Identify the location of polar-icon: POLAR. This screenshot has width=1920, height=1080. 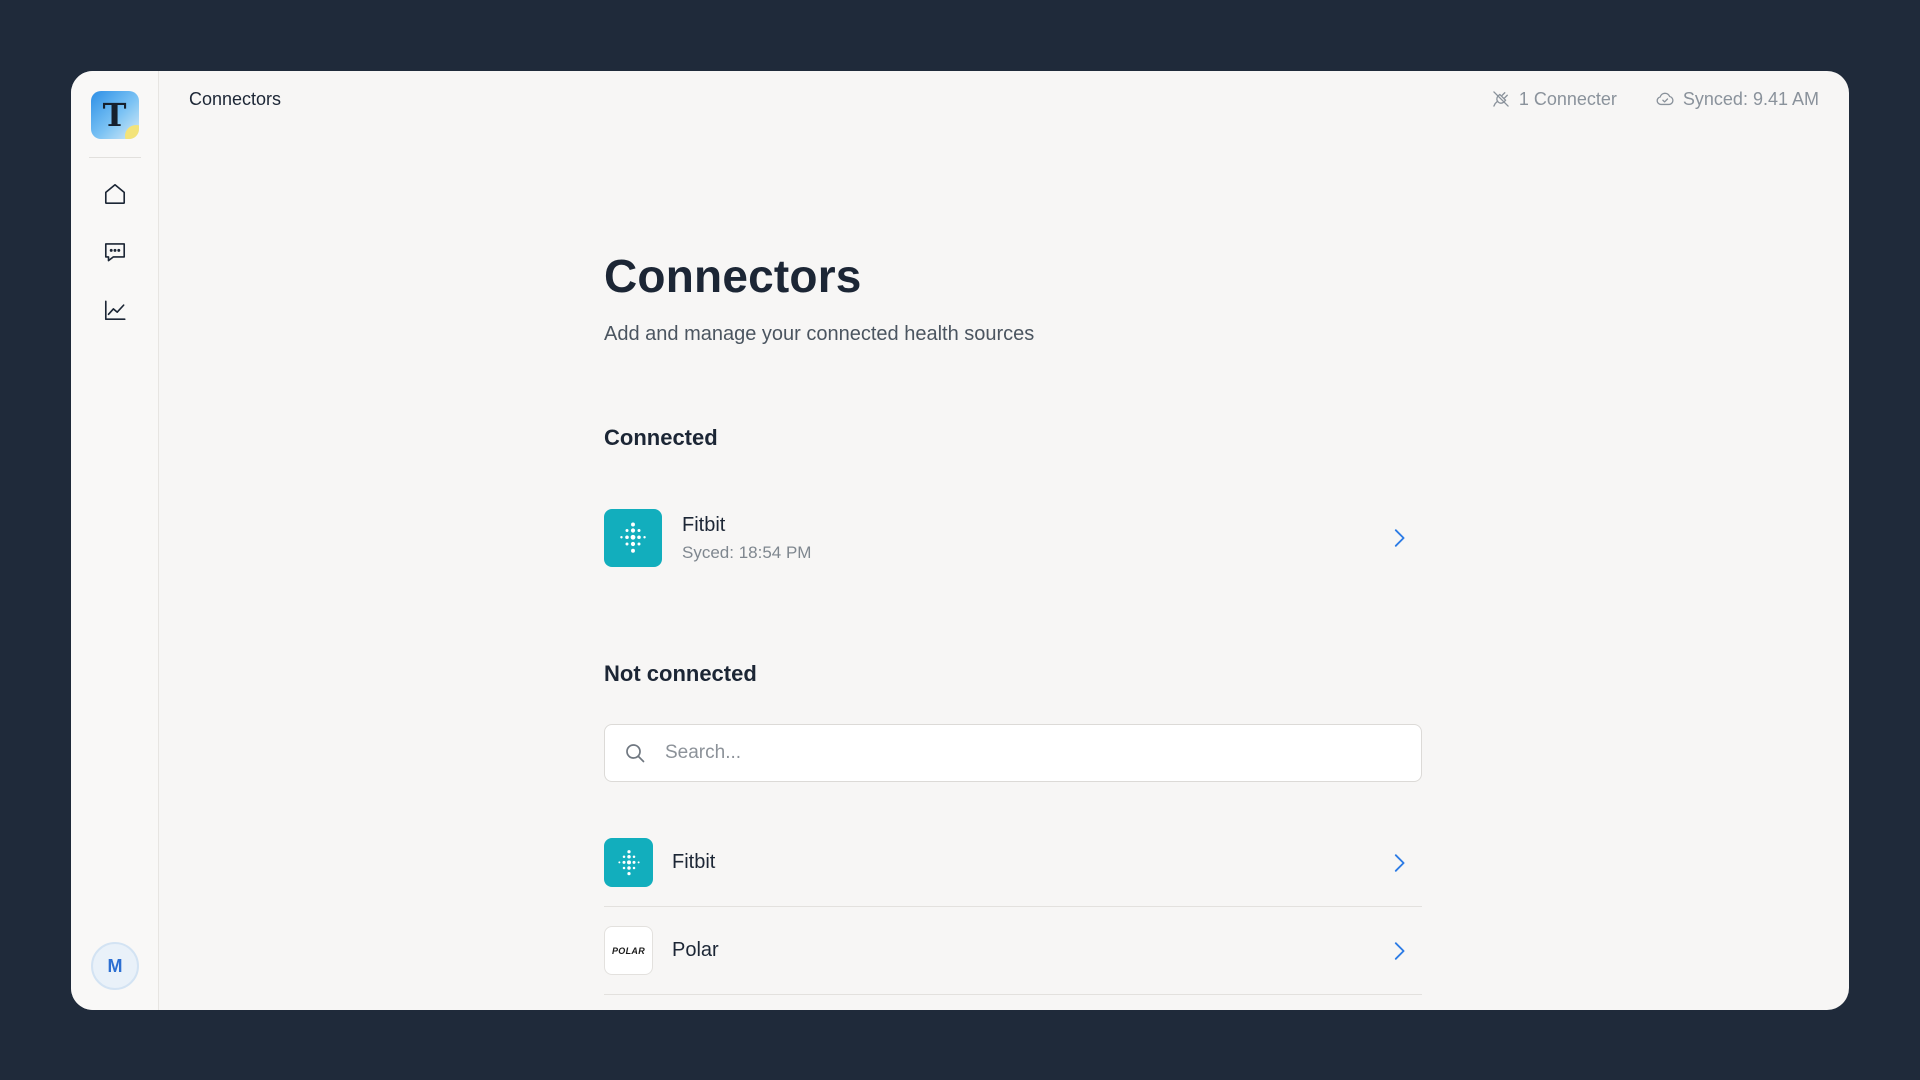
(628, 950).